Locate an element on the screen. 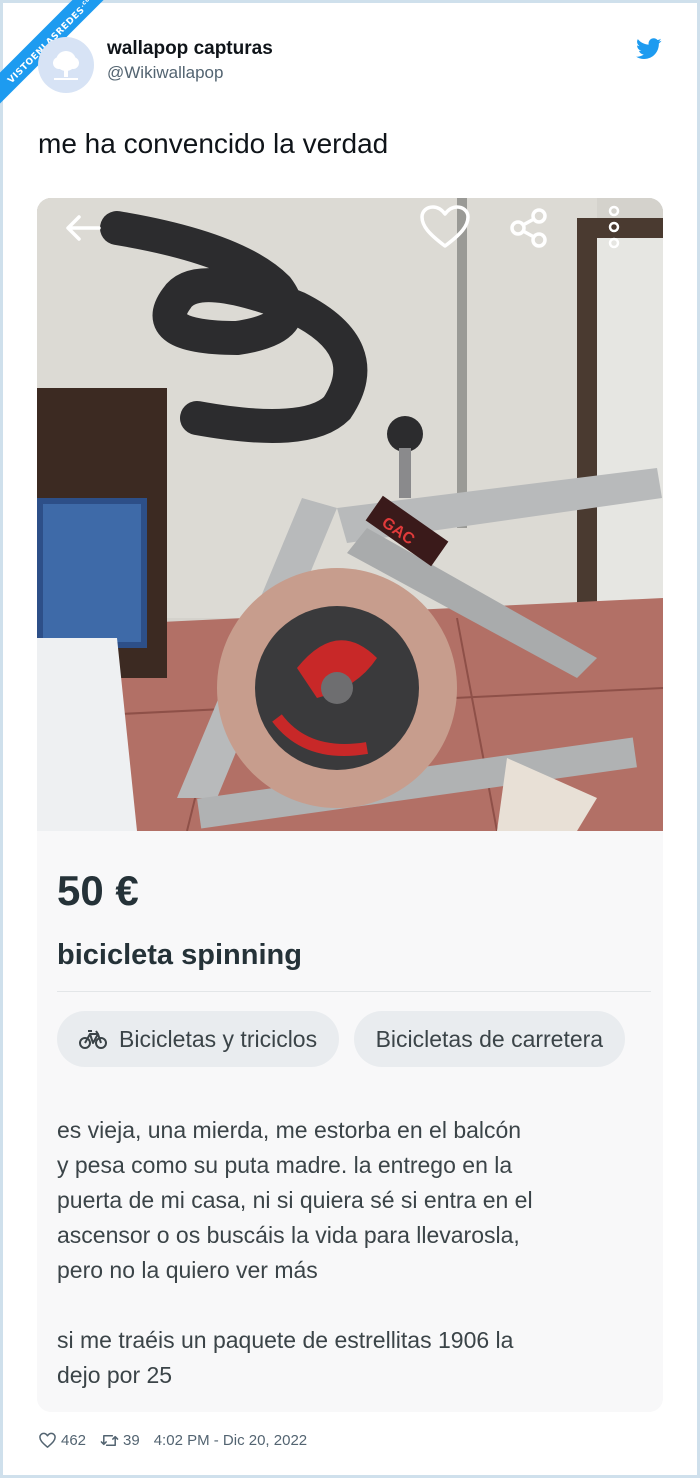 Image resolution: width=700 pixels, height=1478 pixels. bicycle-icon is located at coordinates (93, 1039).